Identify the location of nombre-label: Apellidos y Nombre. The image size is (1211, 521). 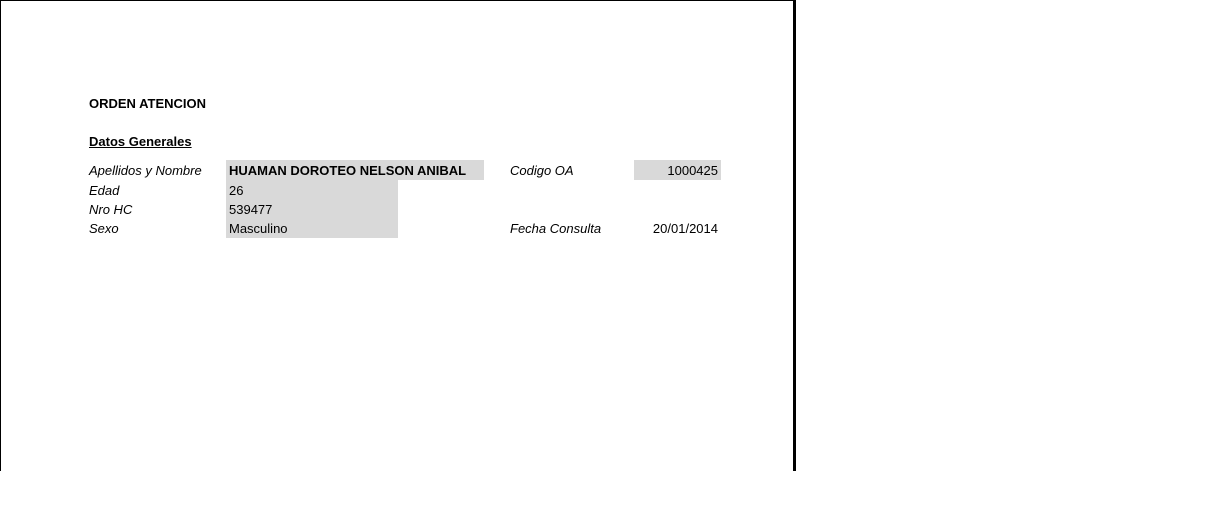
(145, 170).